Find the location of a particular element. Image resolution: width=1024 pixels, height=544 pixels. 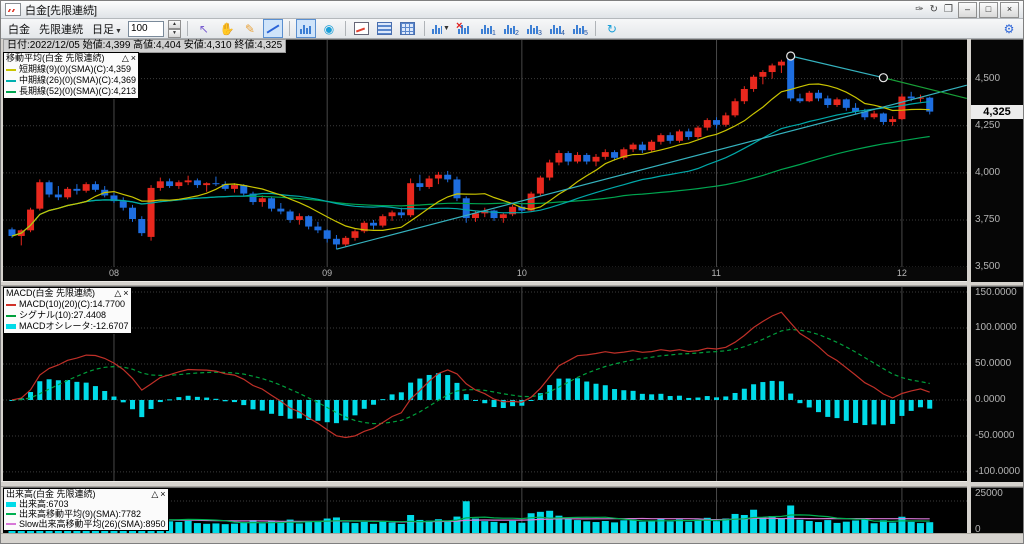

indicator-preset-3-button: 3 is located at coordinates (533, 28).